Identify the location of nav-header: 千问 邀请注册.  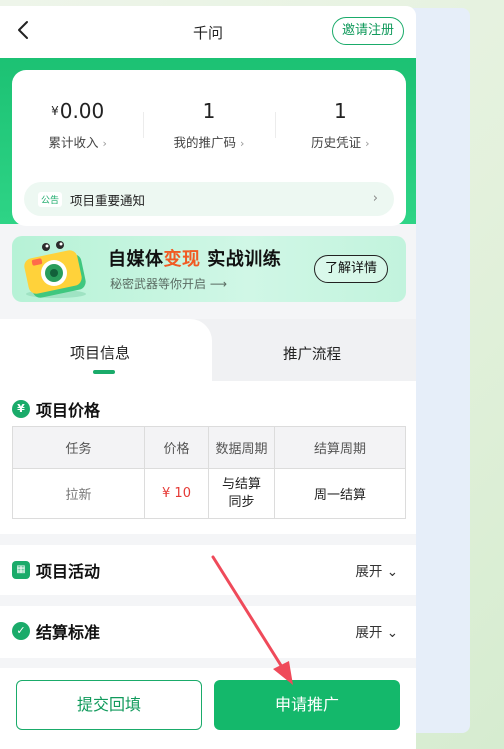
(208, 32).